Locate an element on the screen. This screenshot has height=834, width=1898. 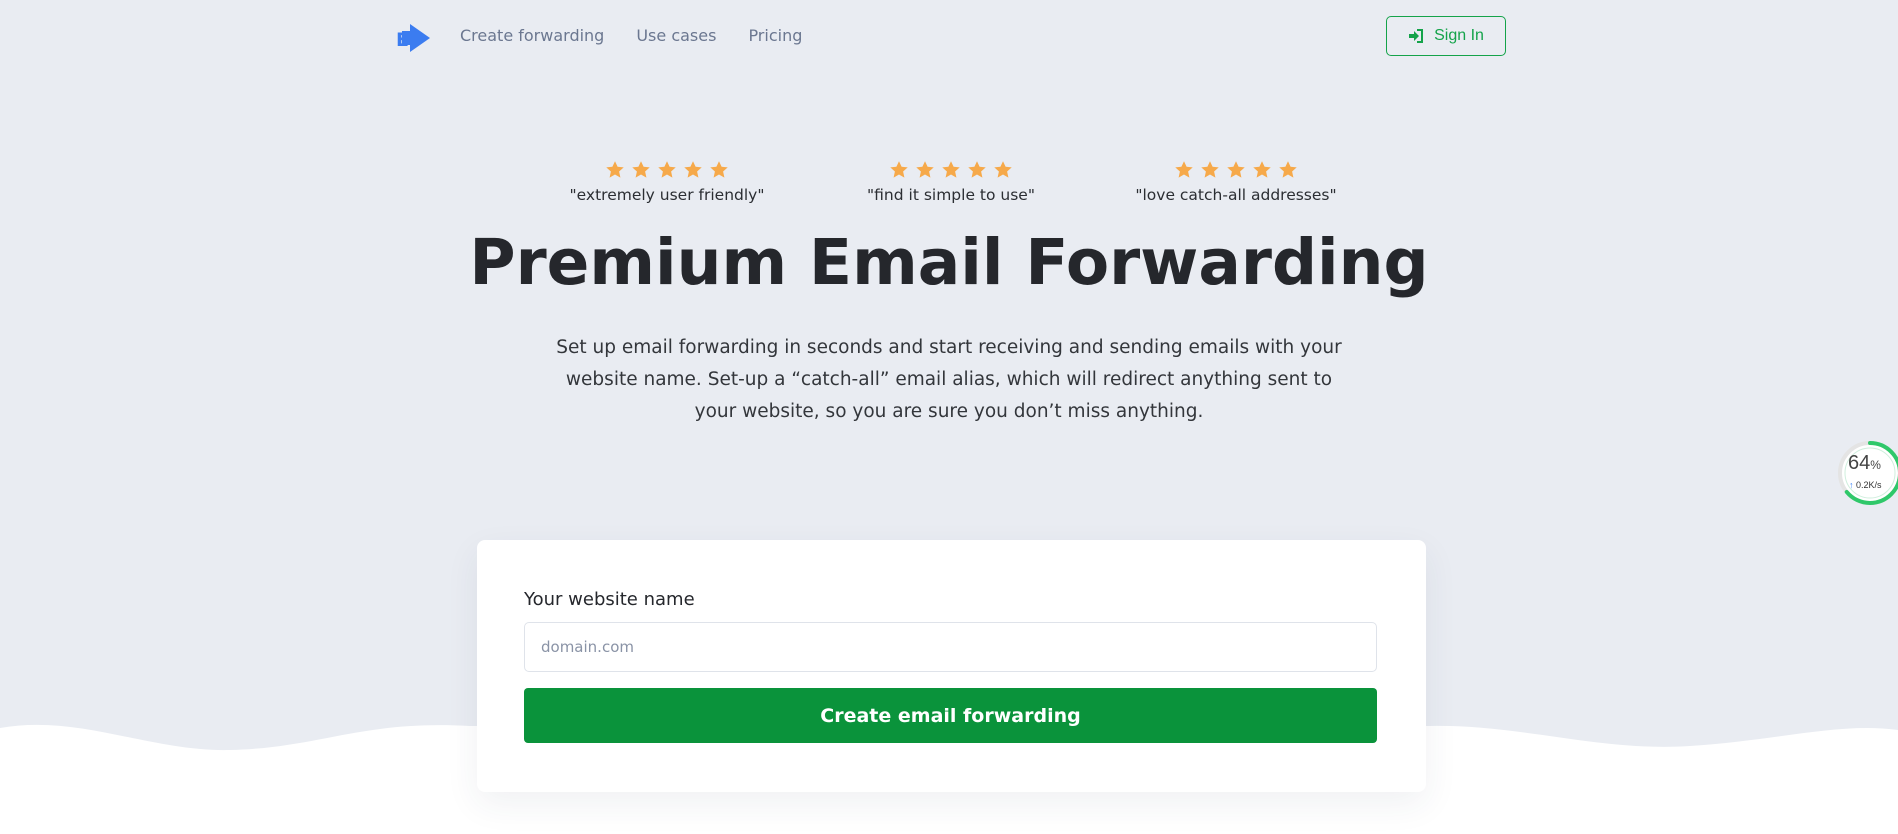
nav-link-create-forwarding: Create forwarding is located at coordinates (532, 35).